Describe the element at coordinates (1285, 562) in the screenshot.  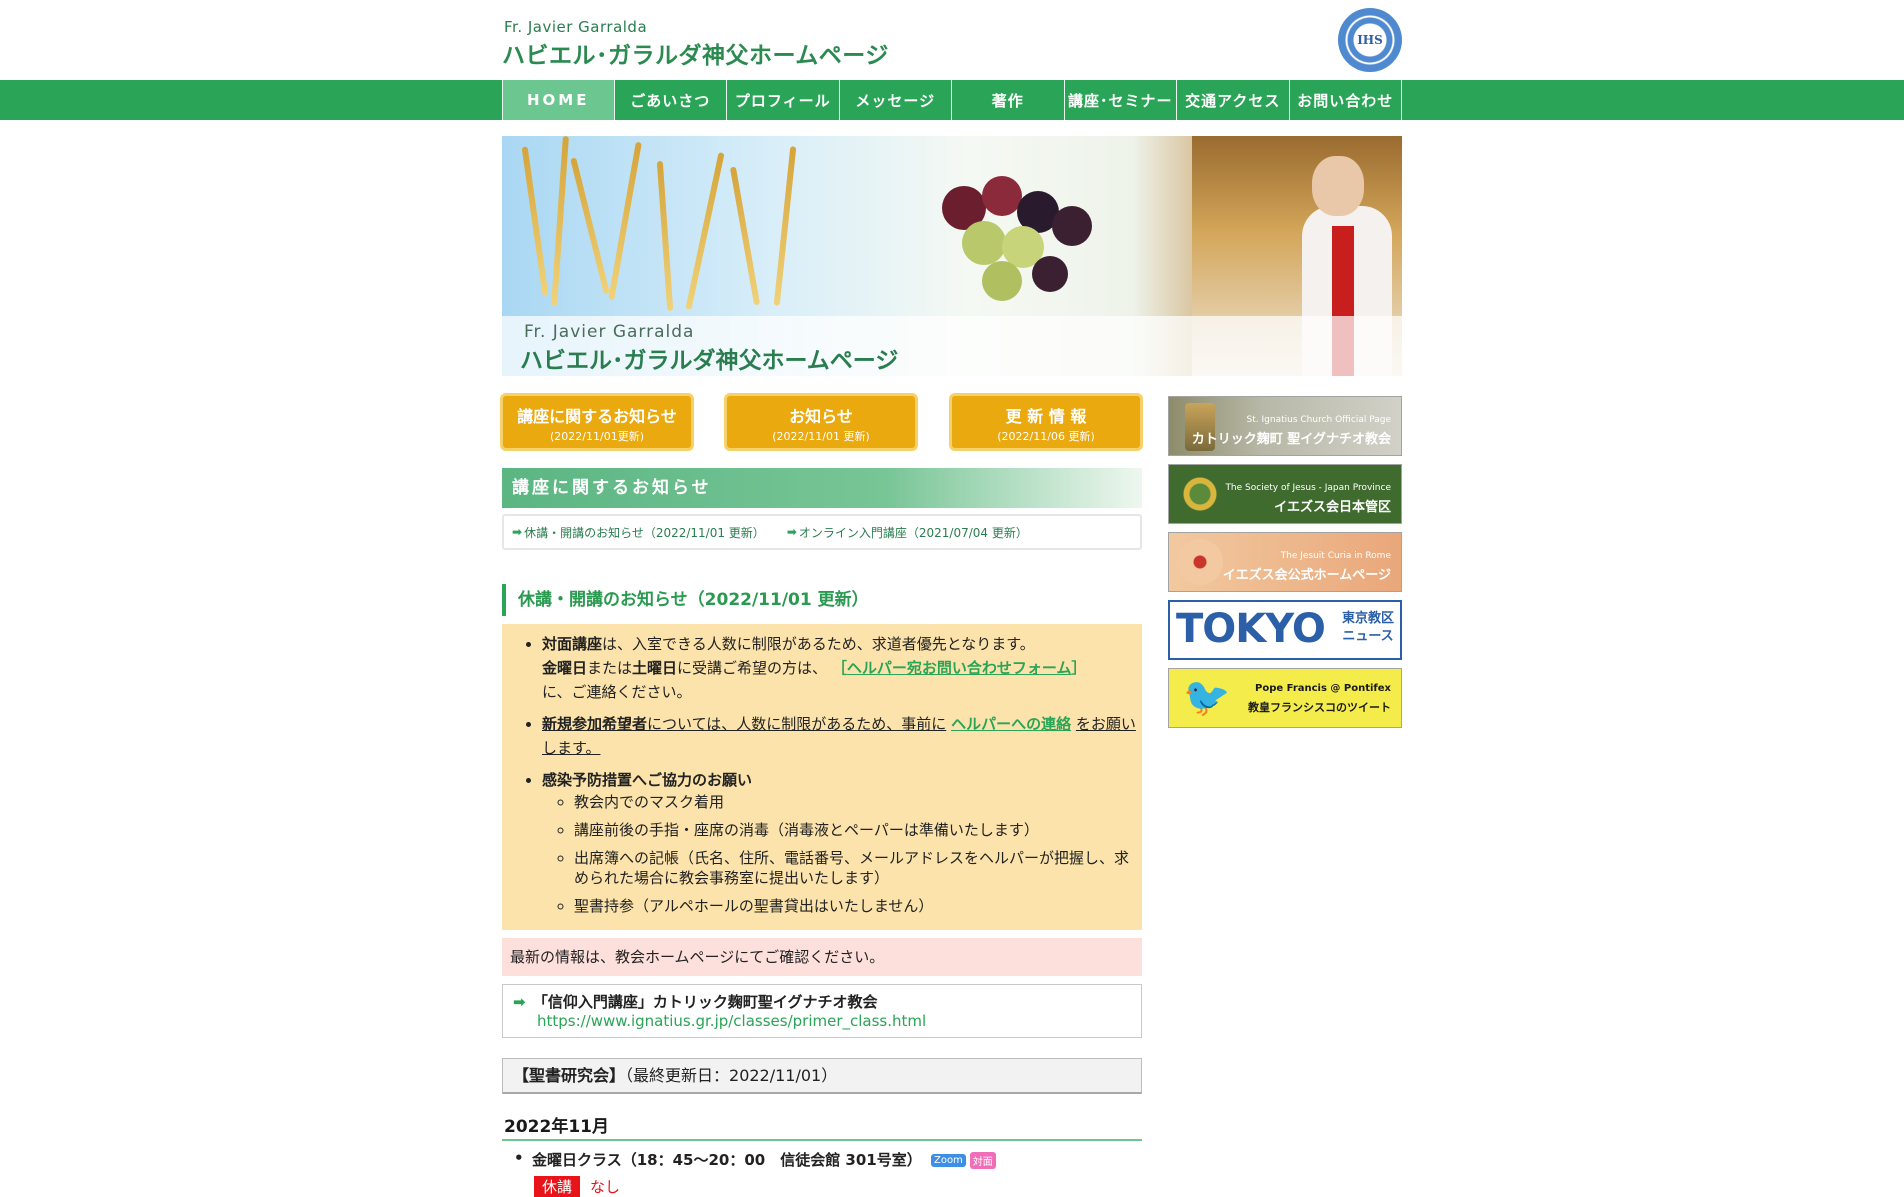
I see `jesuit-curia-banner: The Jesuit Curia in Rome イエズス会公式ホームページ` at that location.